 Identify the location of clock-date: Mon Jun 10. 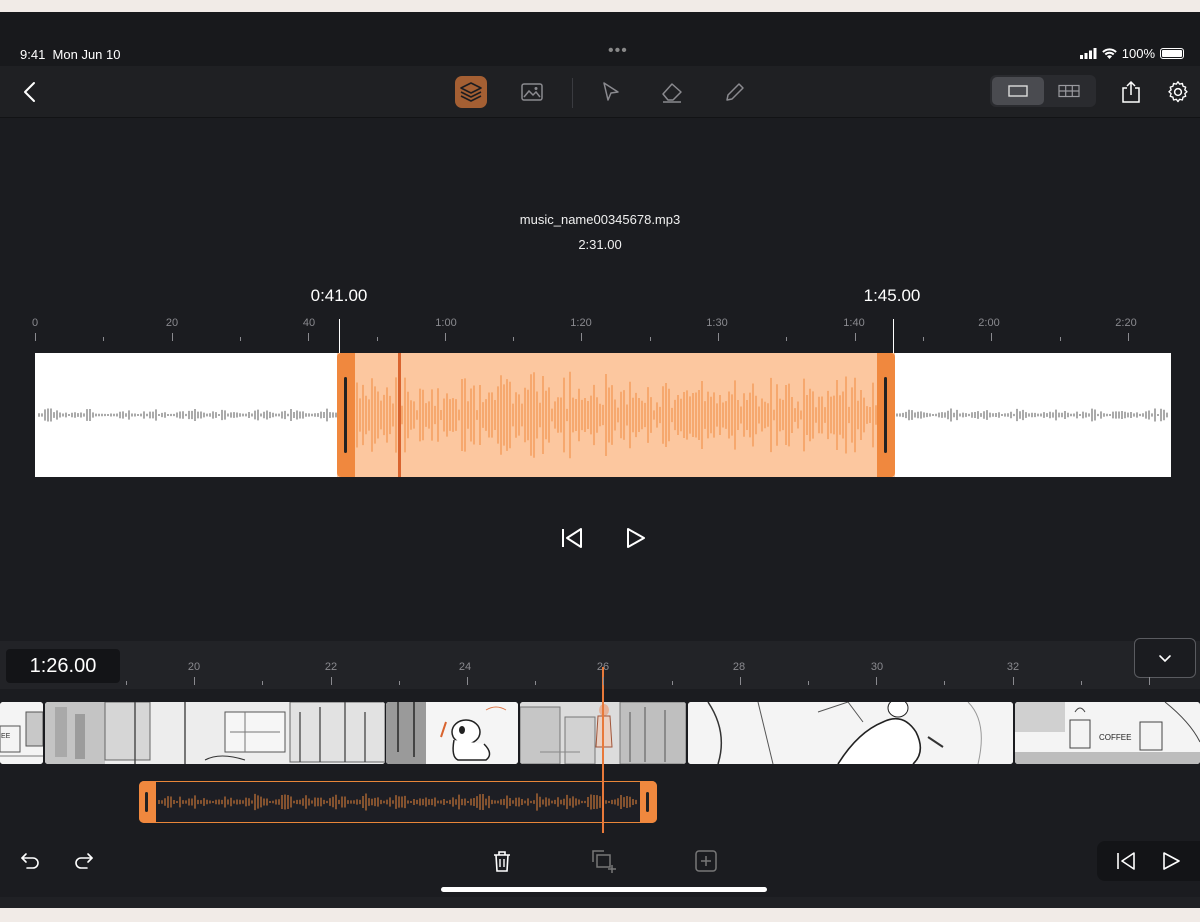
(86, 54).